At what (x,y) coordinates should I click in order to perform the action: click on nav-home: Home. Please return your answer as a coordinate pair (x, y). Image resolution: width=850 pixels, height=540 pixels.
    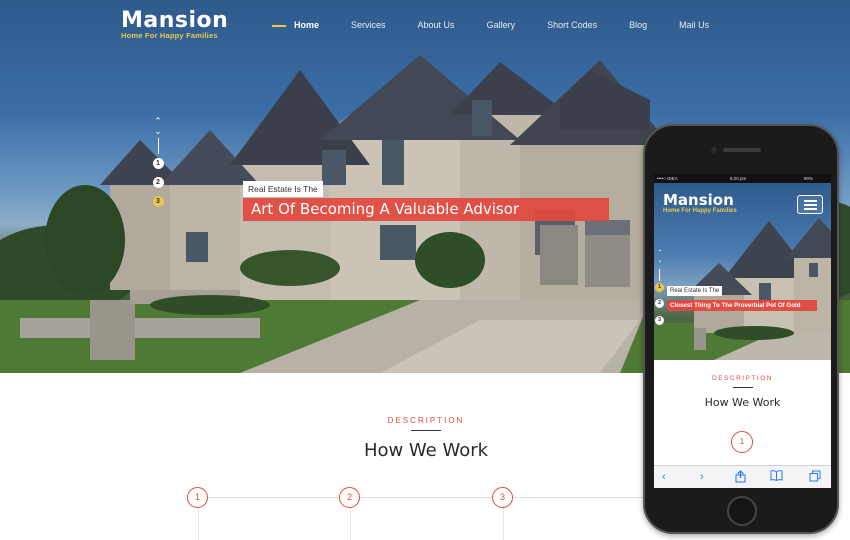
    Looking at the image, I should click on (295, 25).